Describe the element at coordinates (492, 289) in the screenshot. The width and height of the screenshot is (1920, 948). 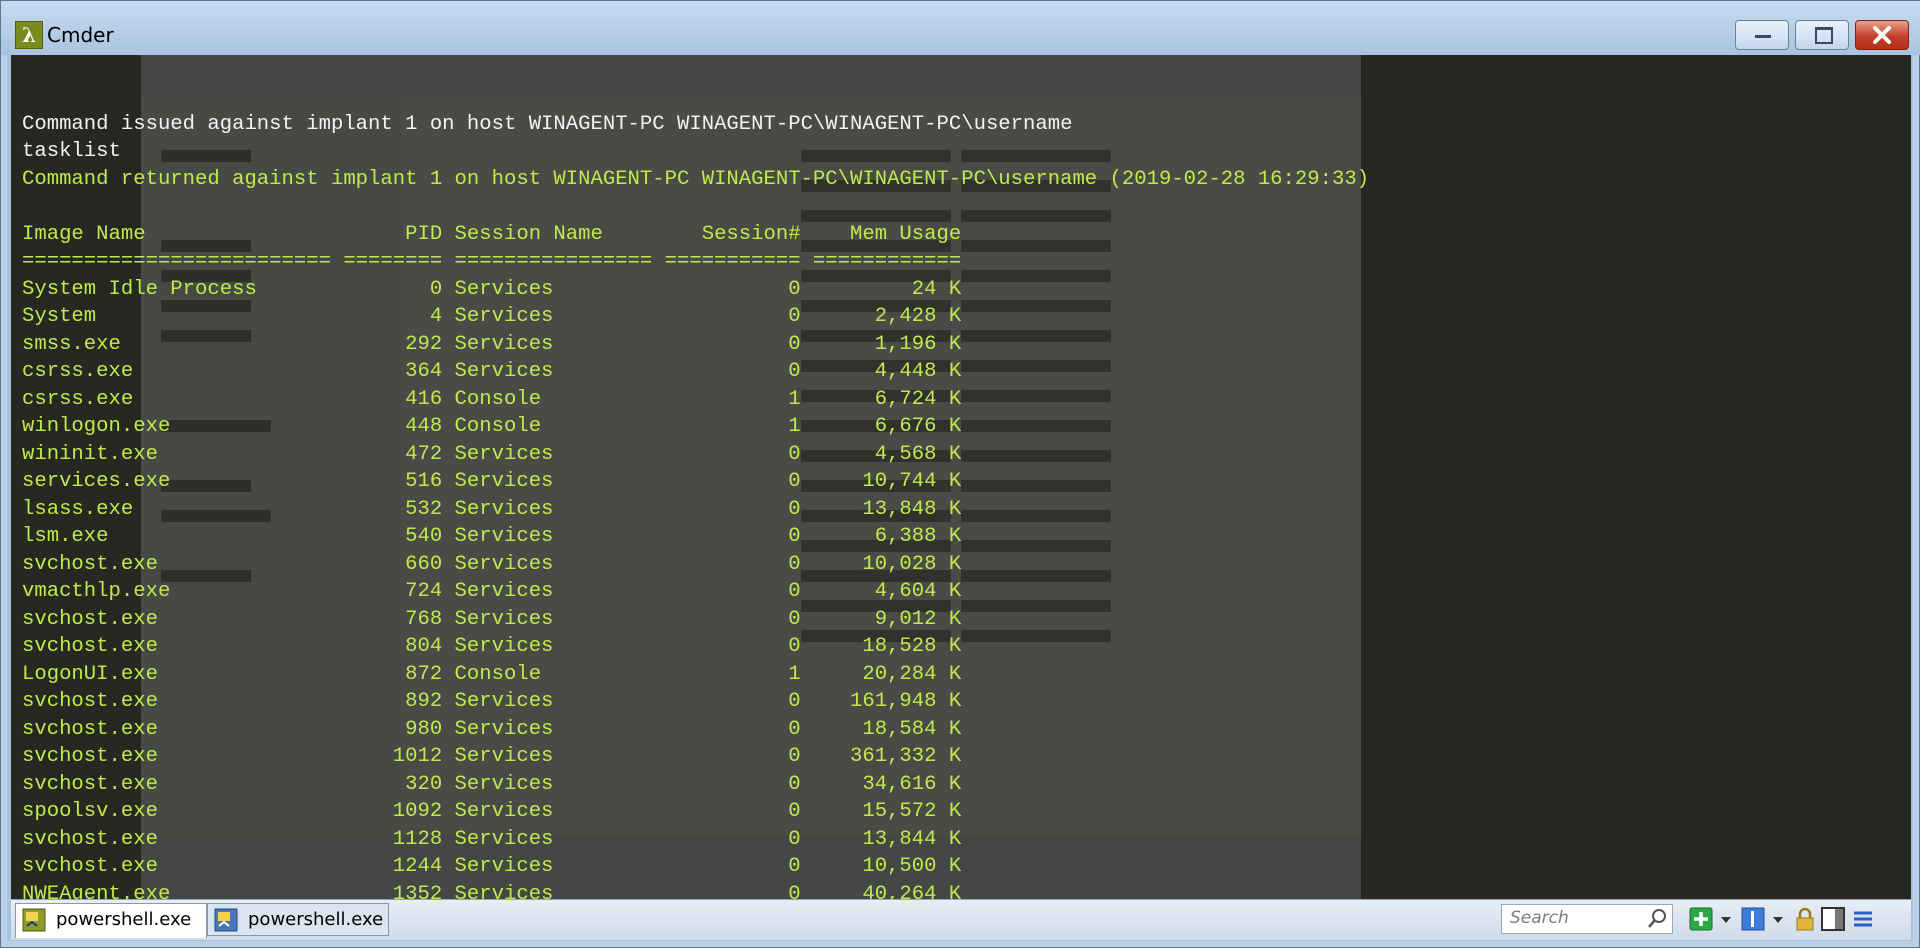
I see `table-row: System Idle Process 0 Services 0 24 K` at that location.